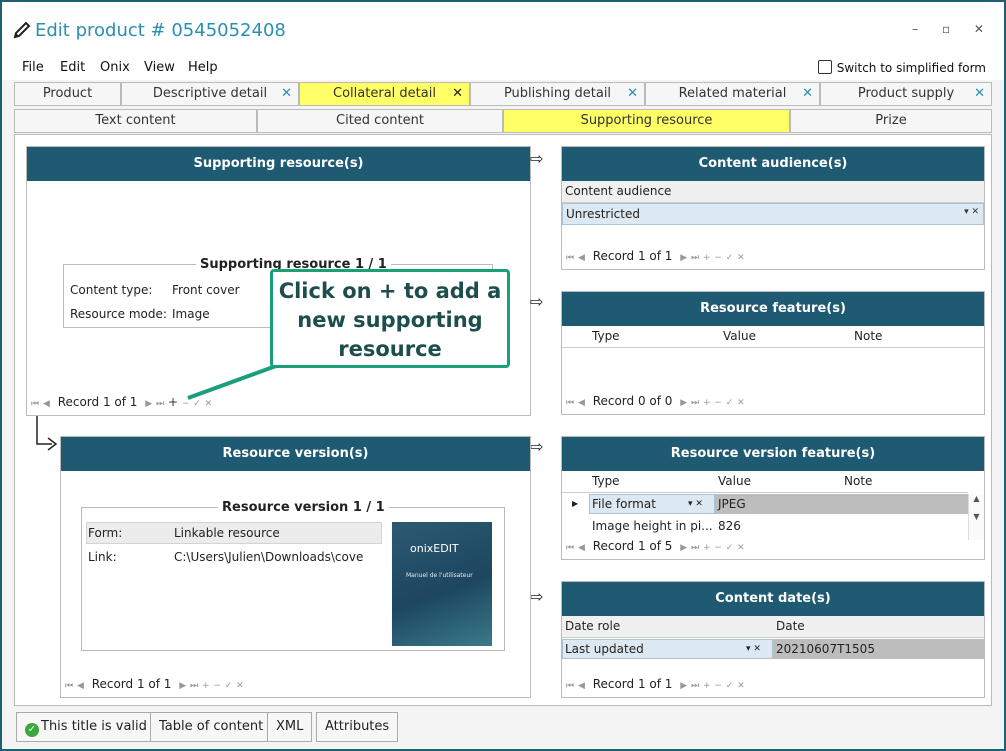 The width and height of the screenshot is (1006, 751). Describe the element at coordinates (380, 121) in the screenshot. I see `subtab-cited-content: Cited content` at that location.